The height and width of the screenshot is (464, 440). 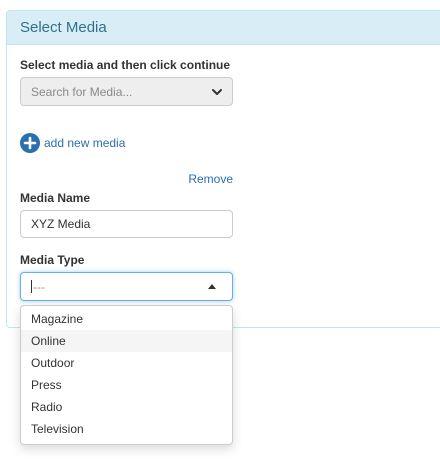 What do you see at coordinates (126, 363) in the screenshot?
I see `dropdown-option-outdoor: Outdoor` at bounding box center [126, 363].